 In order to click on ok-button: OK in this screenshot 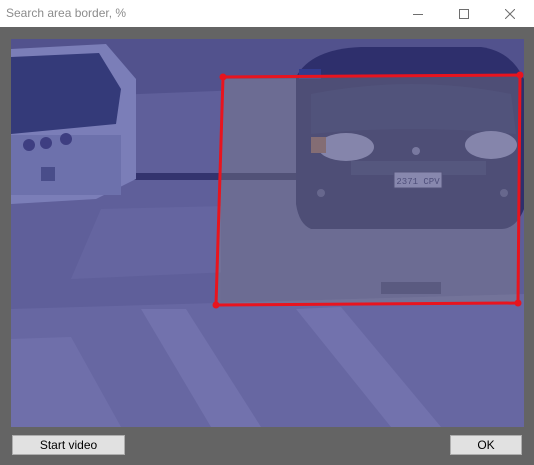, I will do `click(486, 445)`.